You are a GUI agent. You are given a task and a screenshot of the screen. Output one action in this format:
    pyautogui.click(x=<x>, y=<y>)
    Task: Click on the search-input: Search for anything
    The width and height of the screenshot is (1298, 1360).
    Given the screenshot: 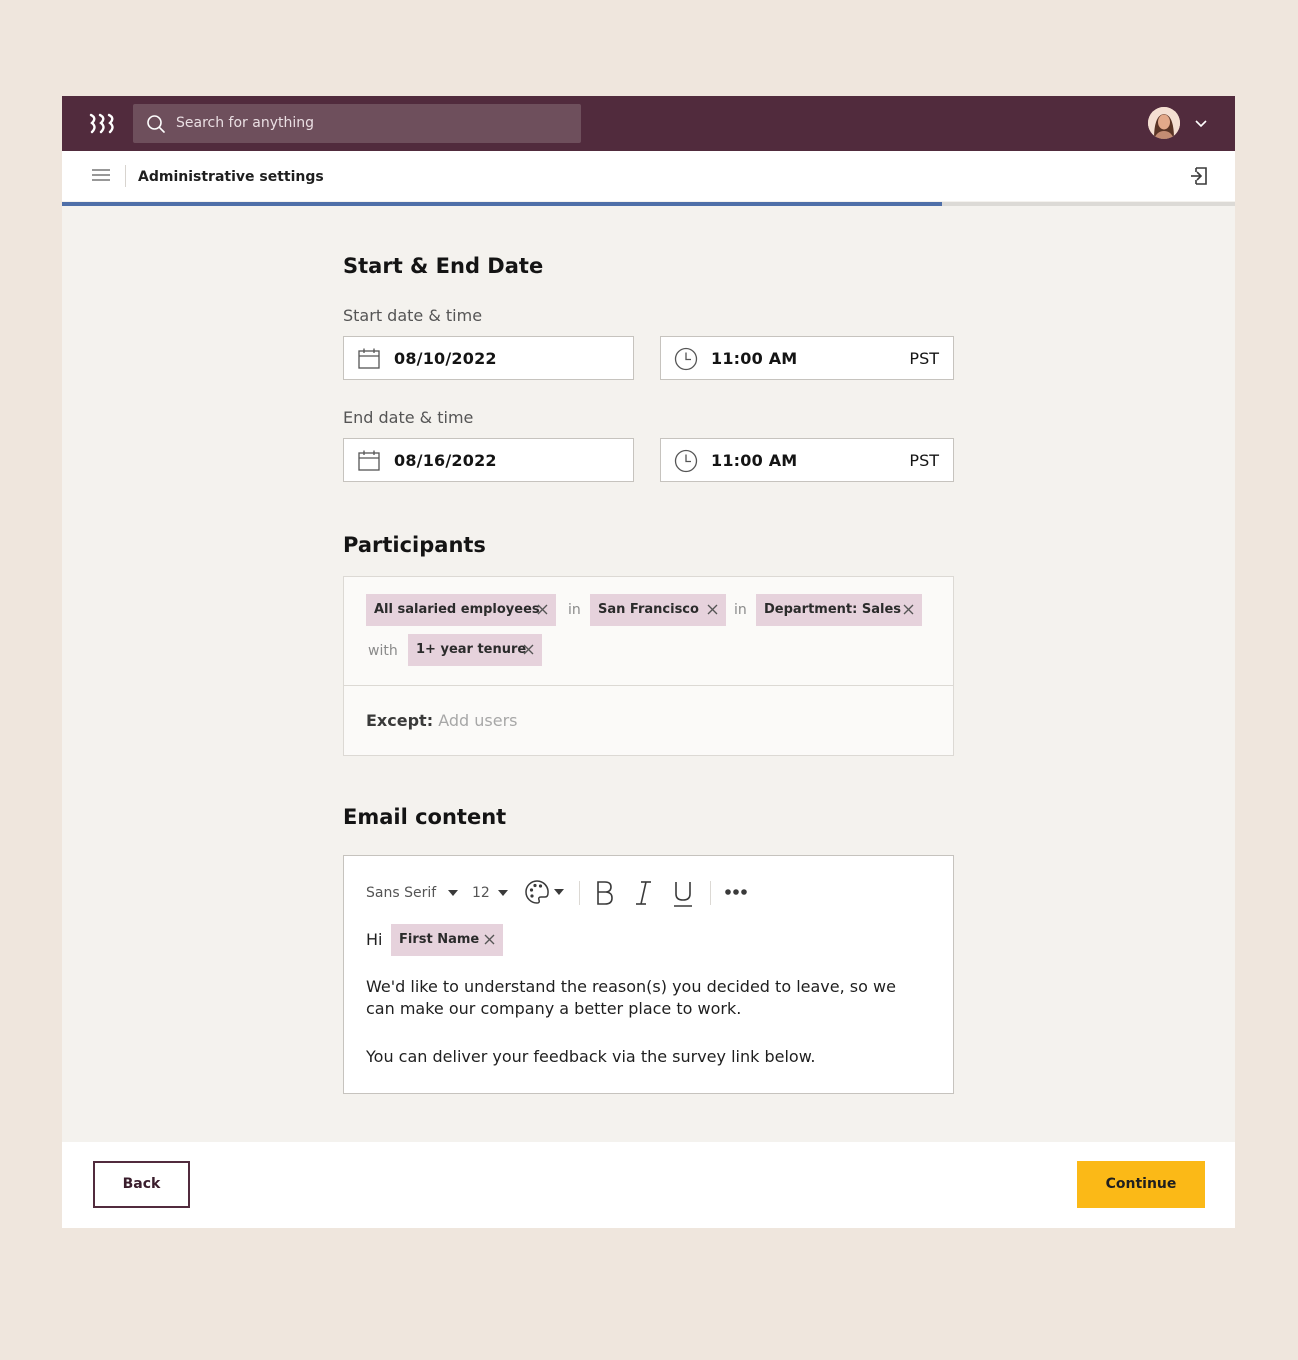 What is the action you would take?
    pyautogui.click(x=245, y=123)
    